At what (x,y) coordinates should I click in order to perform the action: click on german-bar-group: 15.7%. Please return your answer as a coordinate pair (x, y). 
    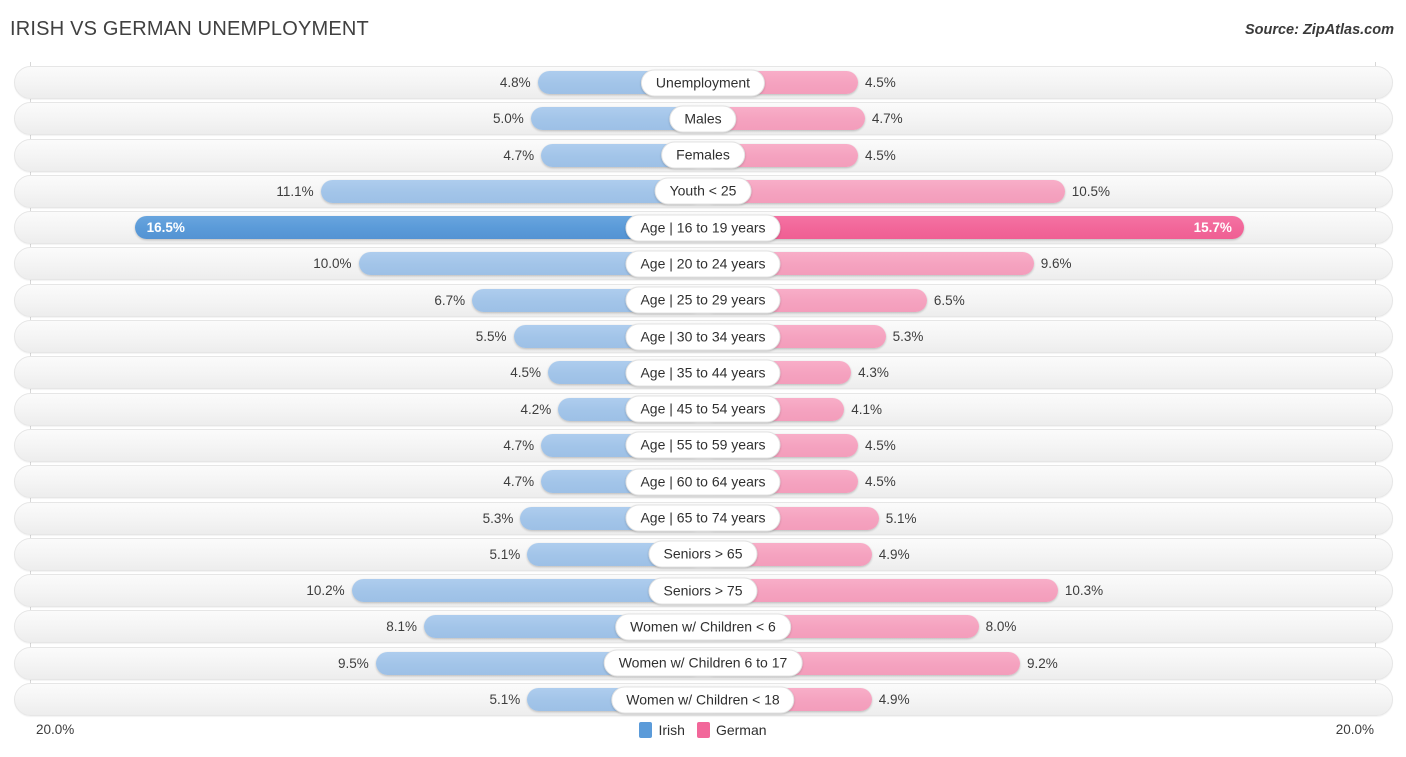
    Looking at the image, I should click on (1048, 227).